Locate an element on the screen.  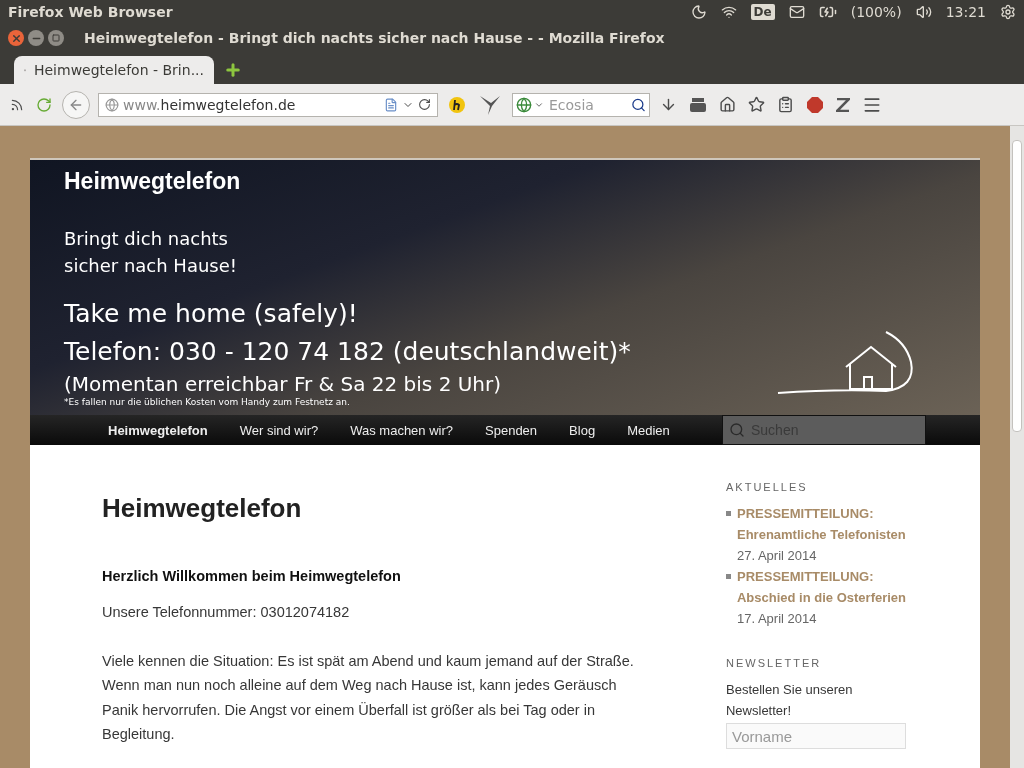
menu-item: Medien is located at coordinates (648, 430).